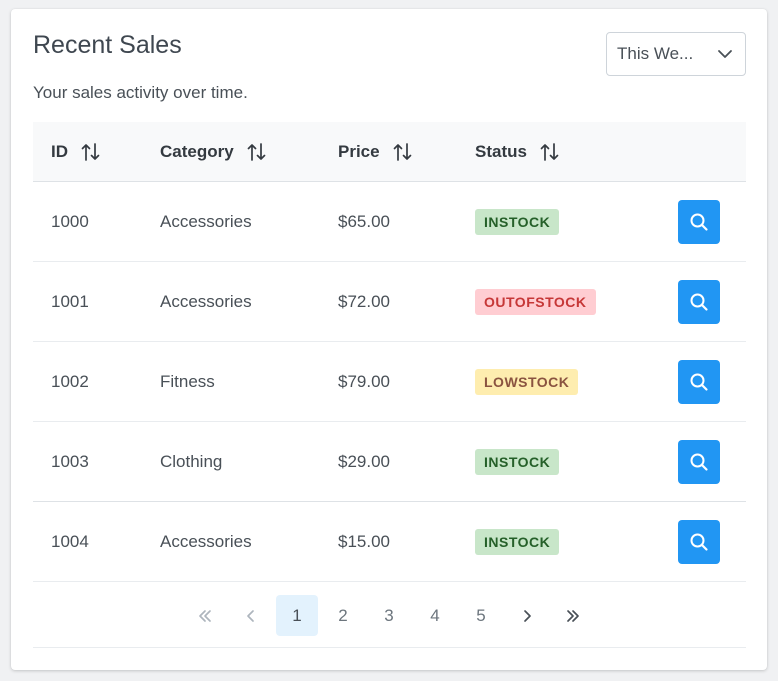 The width and height of the screenshot is (778, 681). I want to click on status-badge: LOWSTOCK, so click(527, 382).